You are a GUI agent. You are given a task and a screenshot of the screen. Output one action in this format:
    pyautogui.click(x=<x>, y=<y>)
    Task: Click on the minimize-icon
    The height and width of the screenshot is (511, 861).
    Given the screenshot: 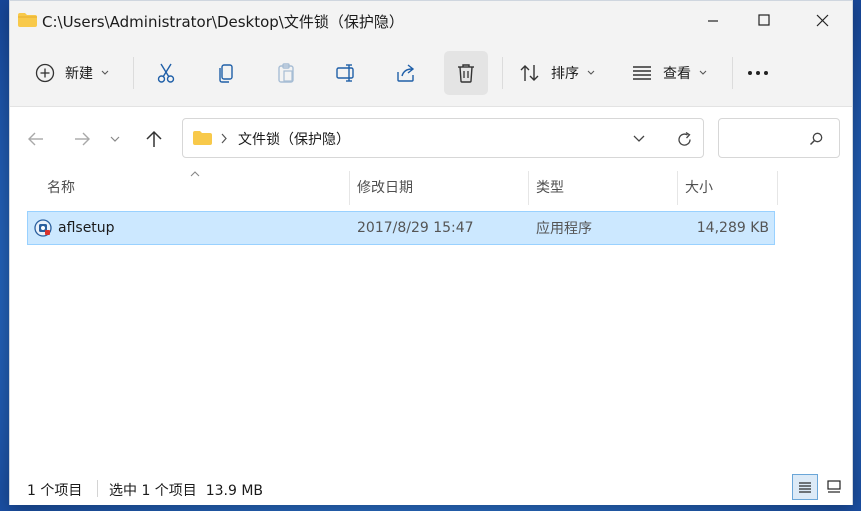 What is the action you would take?
    pyautogui.click(x=713, y=21)
    